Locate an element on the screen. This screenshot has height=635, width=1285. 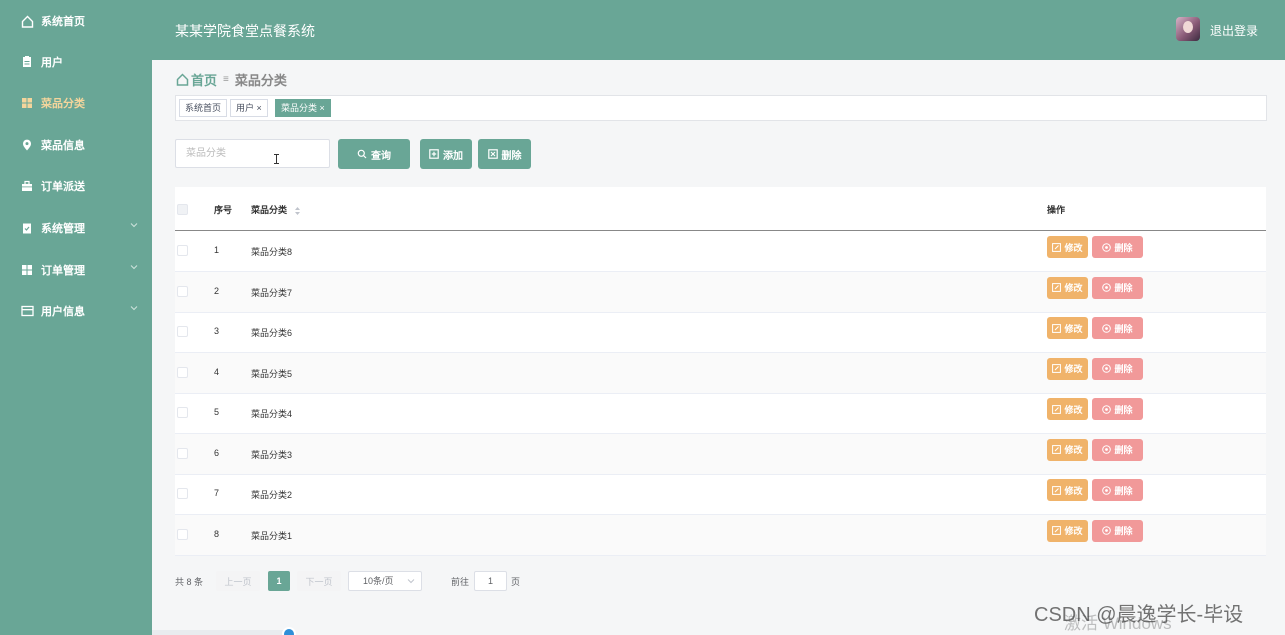
batch-delete-button: 删除 is located at coordinates (504, 154).